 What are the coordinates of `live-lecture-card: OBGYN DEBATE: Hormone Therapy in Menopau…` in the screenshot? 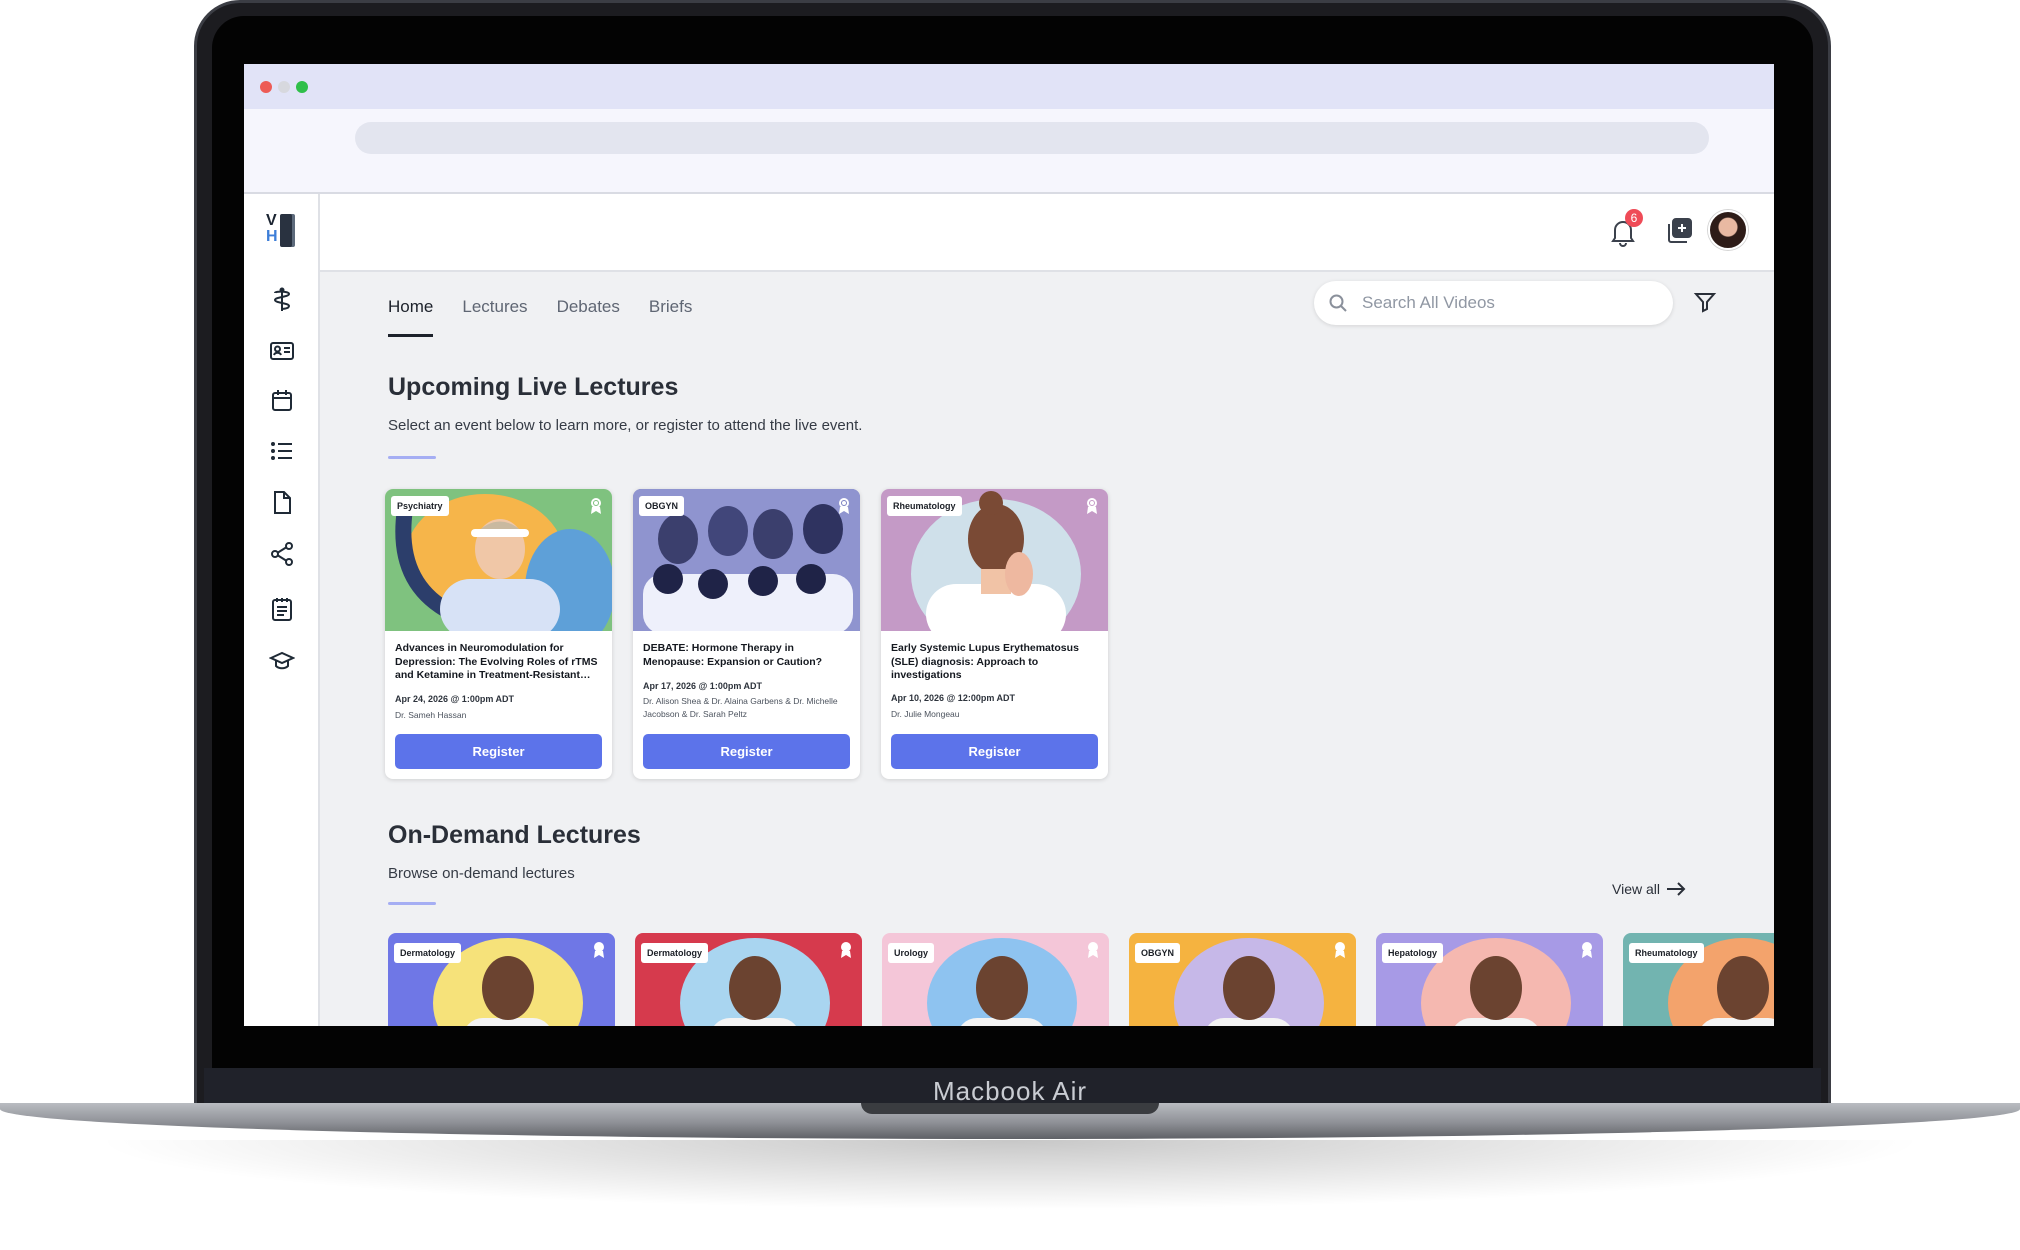 It's located at (746, 634).